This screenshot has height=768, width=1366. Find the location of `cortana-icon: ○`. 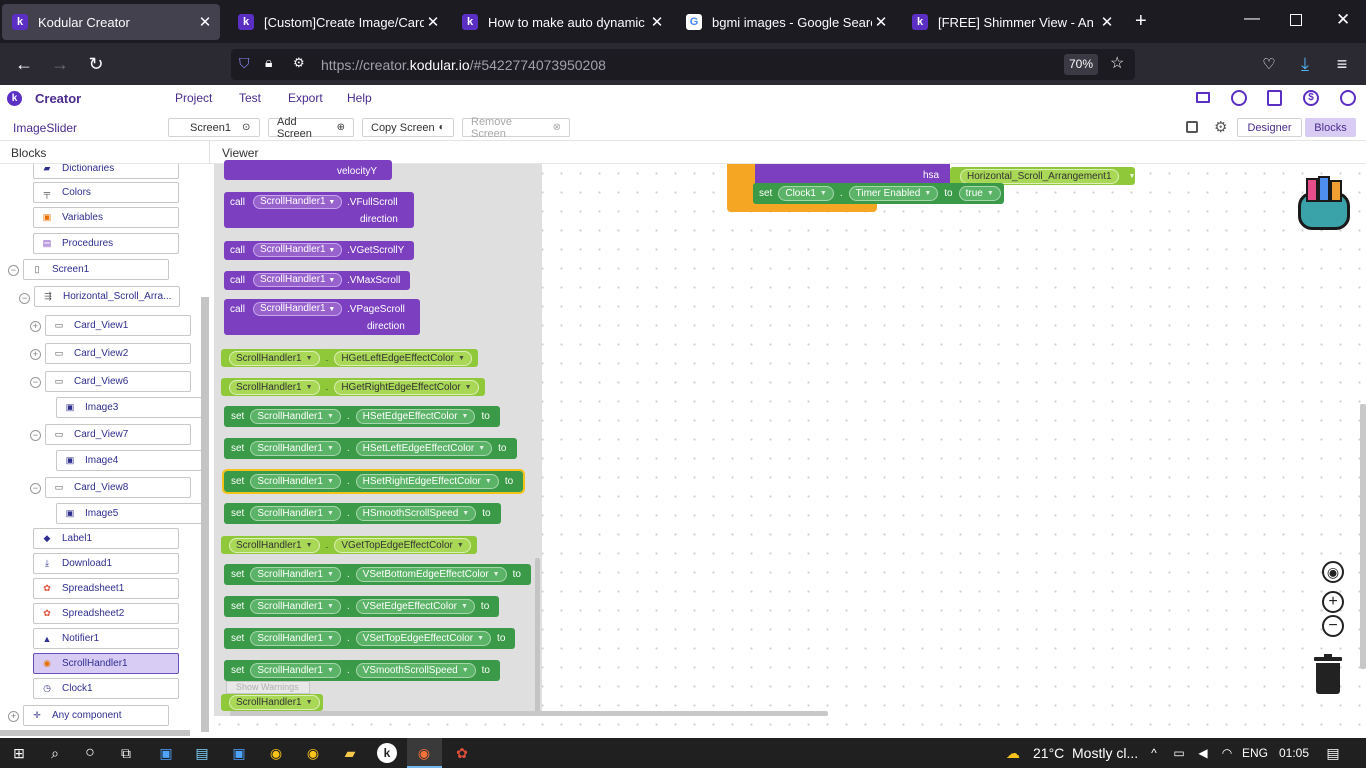

cortana-icon: ○ is located at coordinates (90, 753).